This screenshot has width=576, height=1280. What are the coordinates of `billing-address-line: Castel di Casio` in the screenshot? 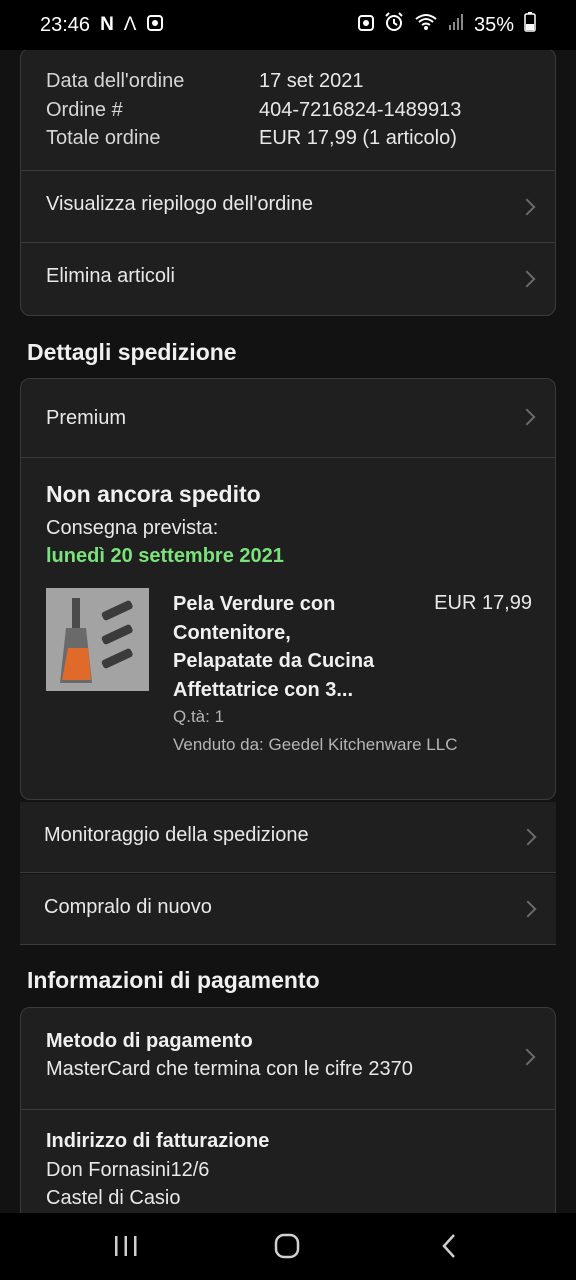 It's located at (113, 1198).